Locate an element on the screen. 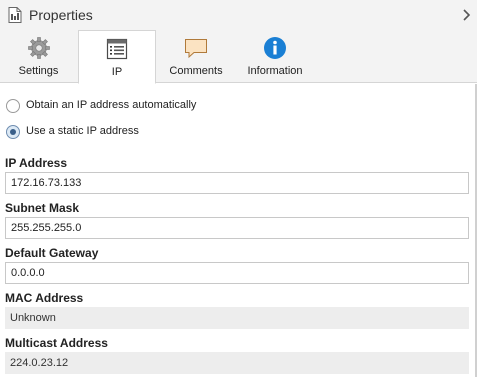 The image size is (477, 377). chevron-right-icon is located at coordinates (467, 15).